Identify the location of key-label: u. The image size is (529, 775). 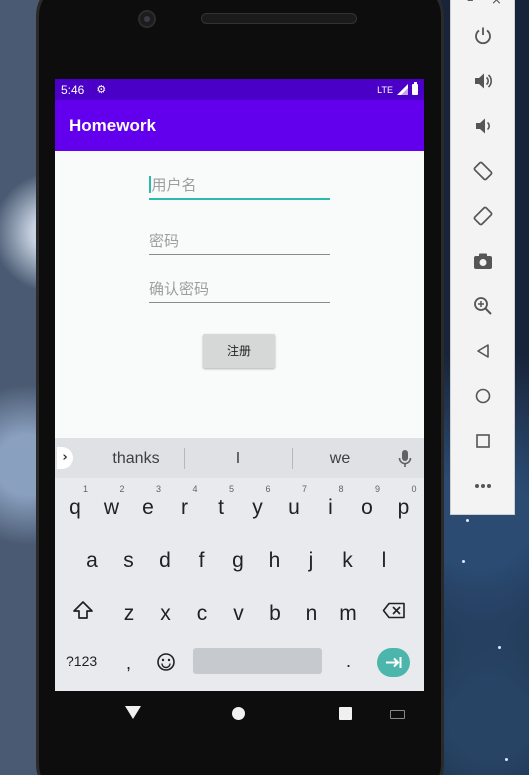
(294, 507).